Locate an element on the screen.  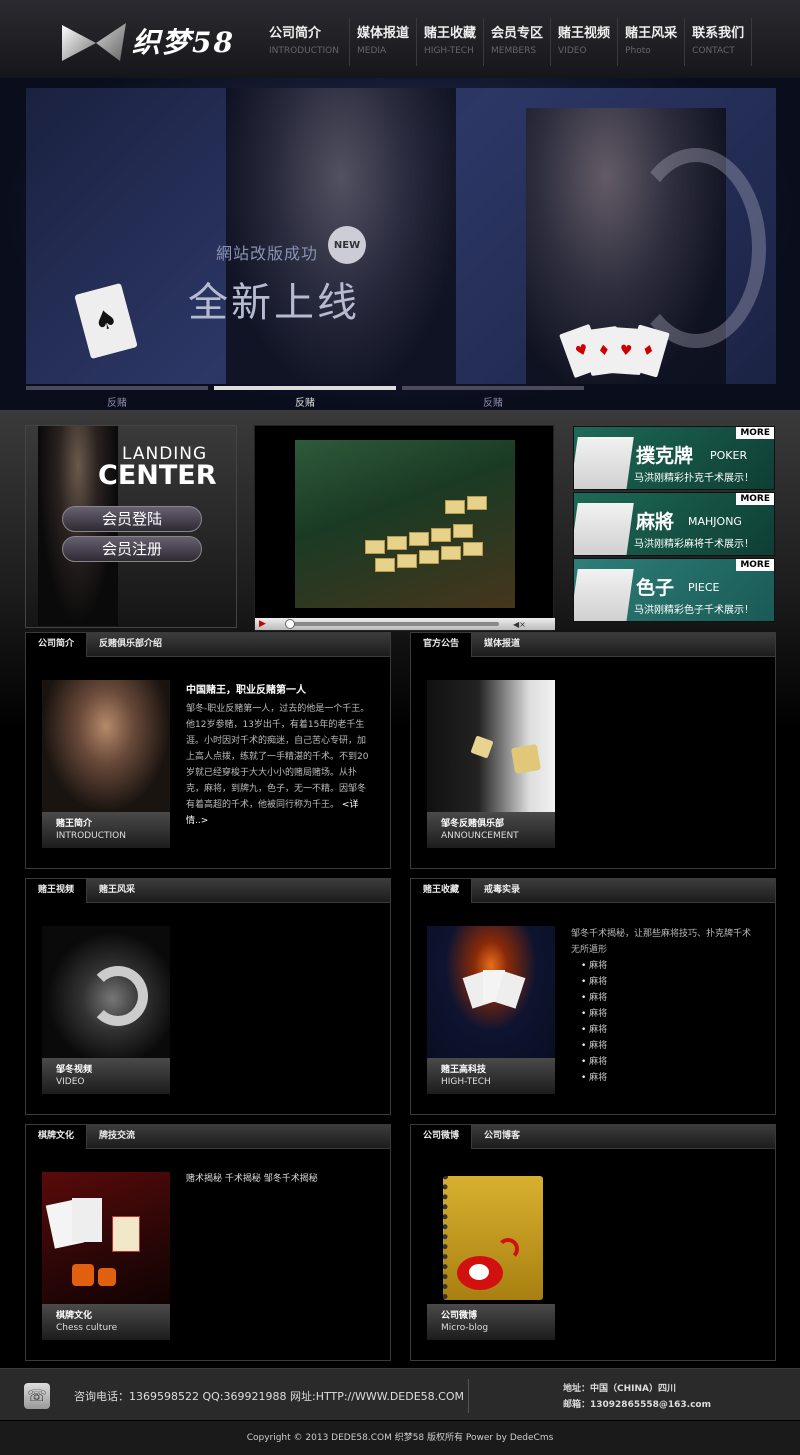
promo-mahjong: MORE 麻將 MAHJONG 马洪刚精彩麻将千术展示！ is located at coordinates (674, 524).